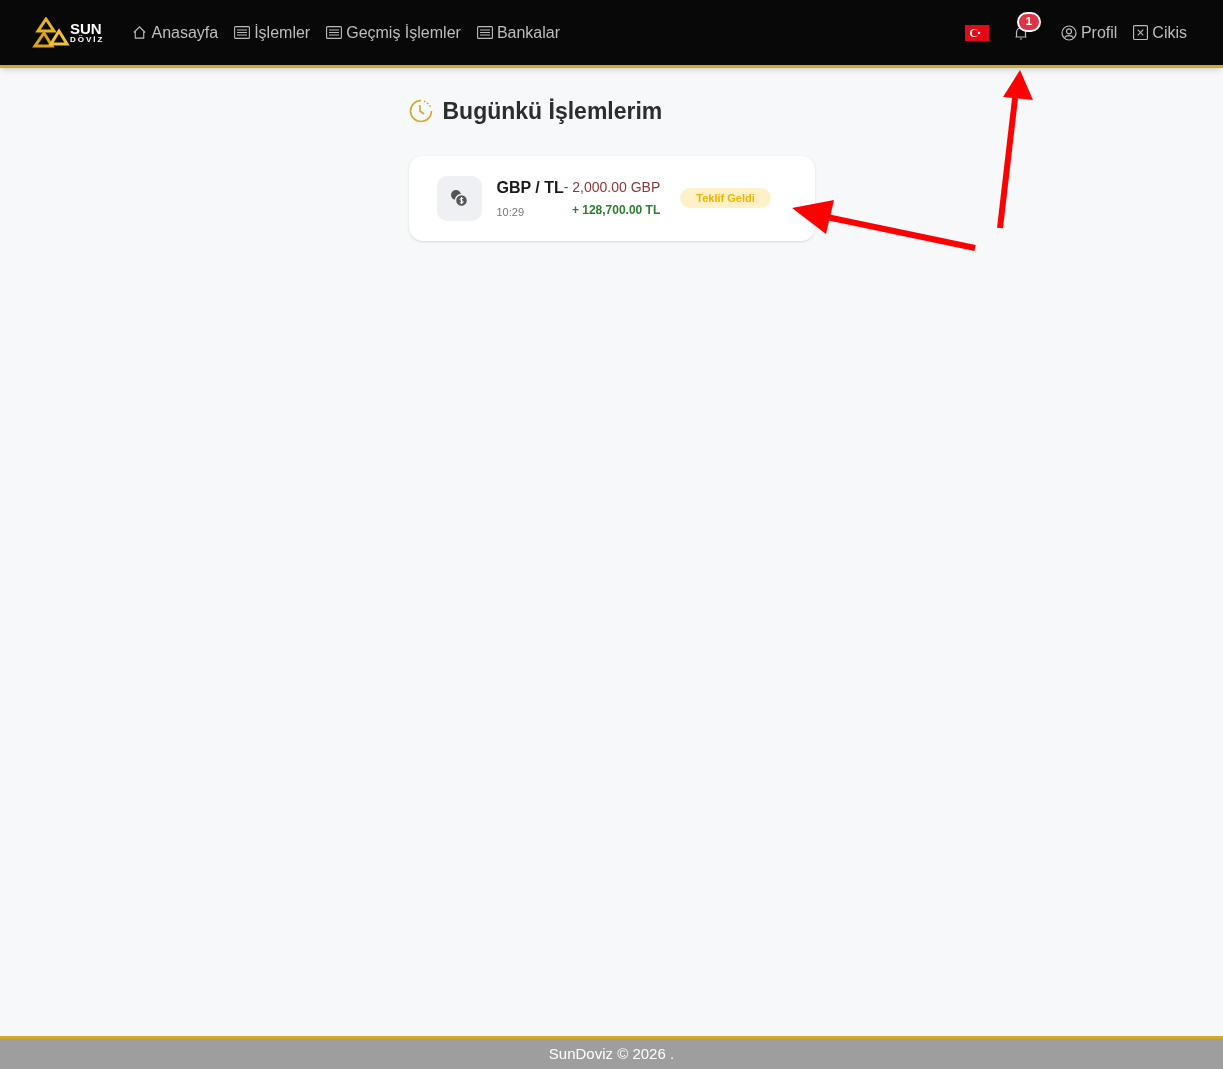 This screenshot has width=1223, height=1069. Describe the element at coordinates (459, 198) in the screenshot. I see `currency-icon` at that location.